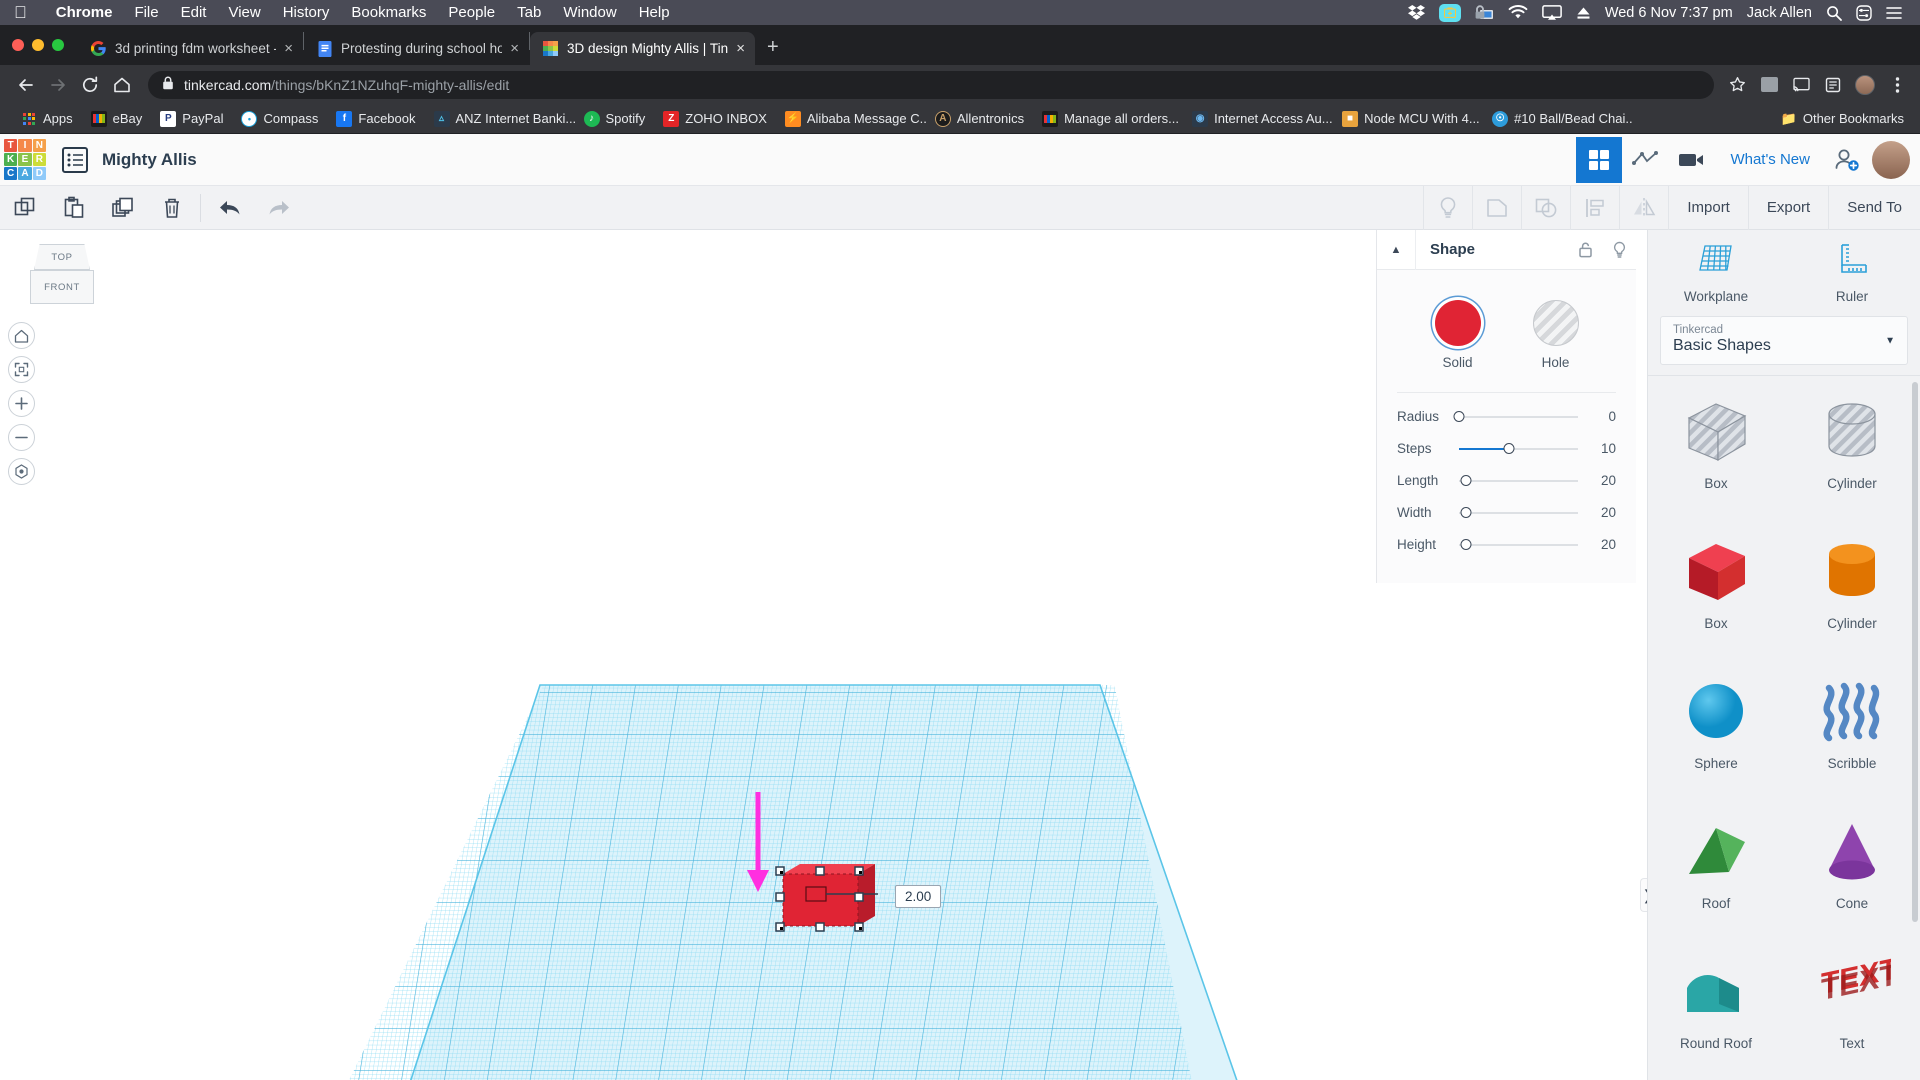 The height and width of the screenshot is (1080, 1920). What do you see at coordinates (1518, 481) in the screenshot?
I see `length-slider` at bounding box center [1518, 481].